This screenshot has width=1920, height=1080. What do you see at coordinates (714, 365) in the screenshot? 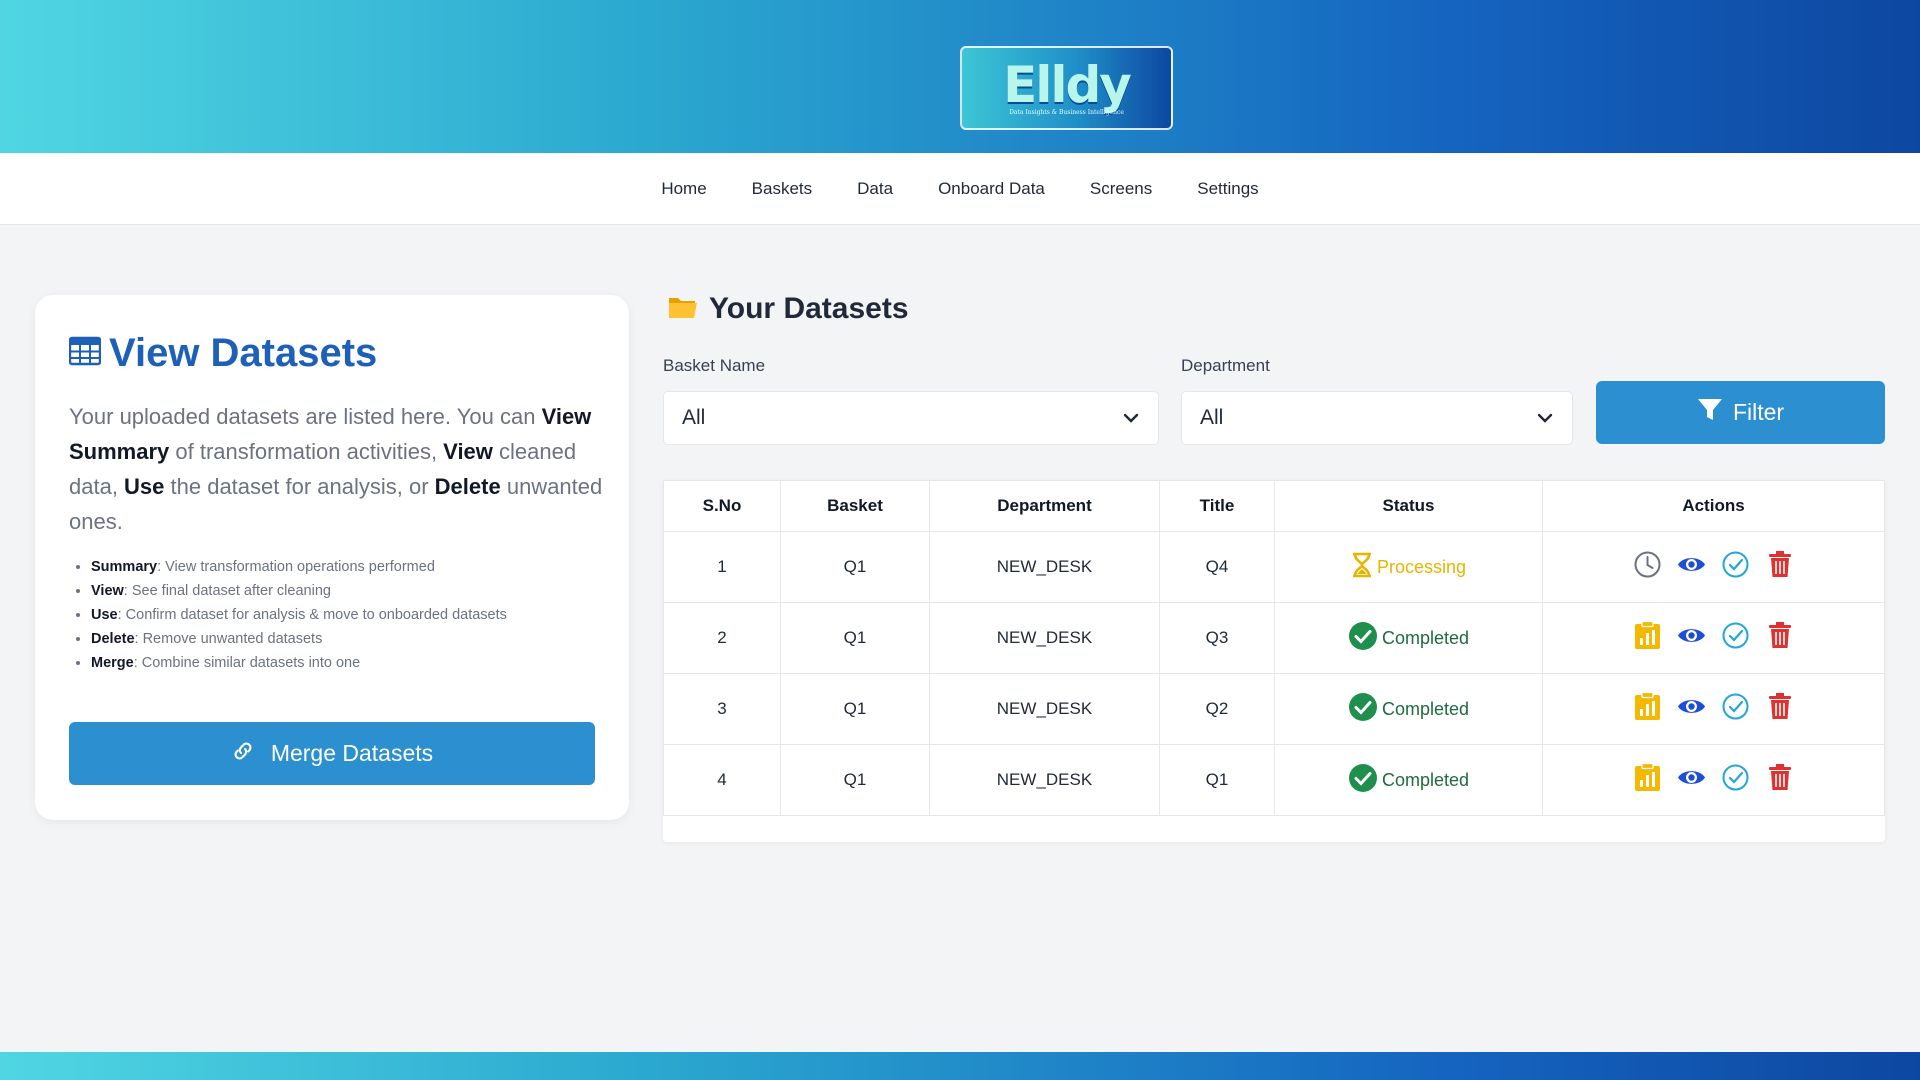
I see `basket-name-label: Basket Name` at bounding box center [714, 365].